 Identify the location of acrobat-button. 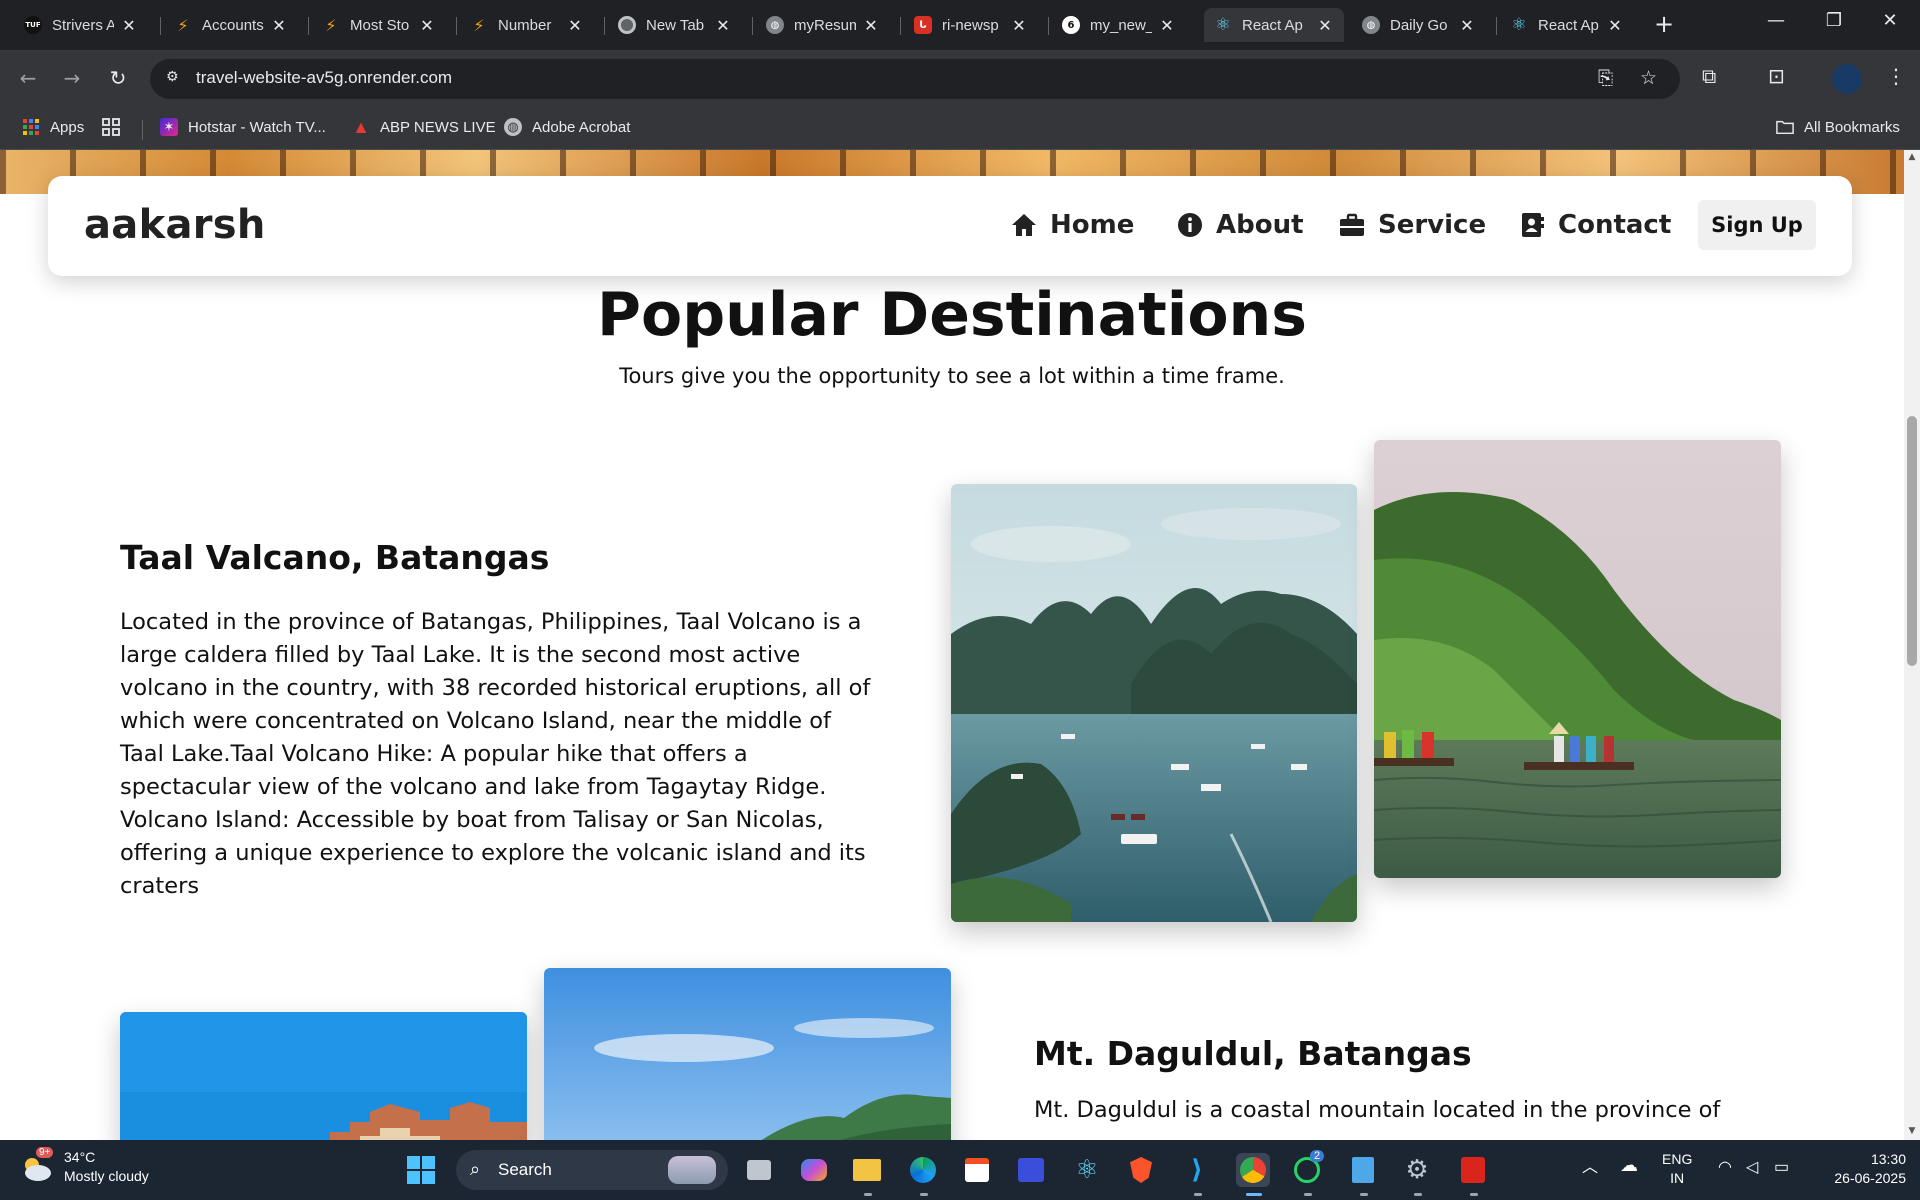
(1473, 1170).